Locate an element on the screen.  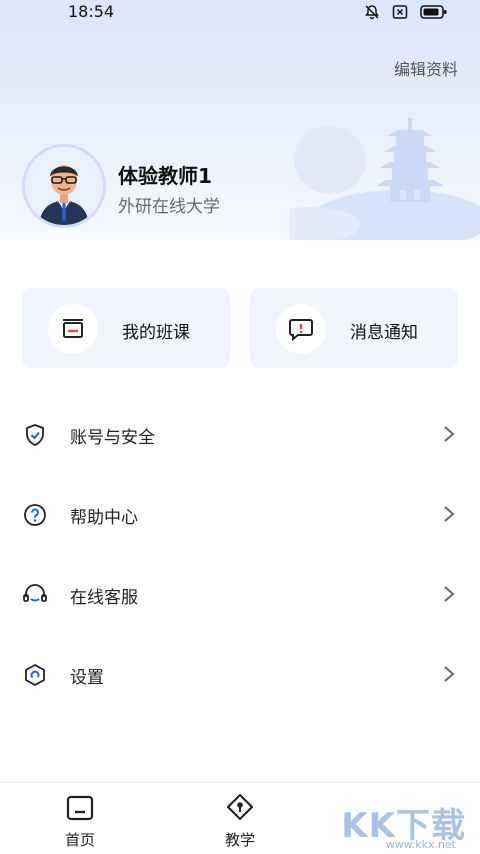
shield-check-icon is located at coordinates (35, 435).